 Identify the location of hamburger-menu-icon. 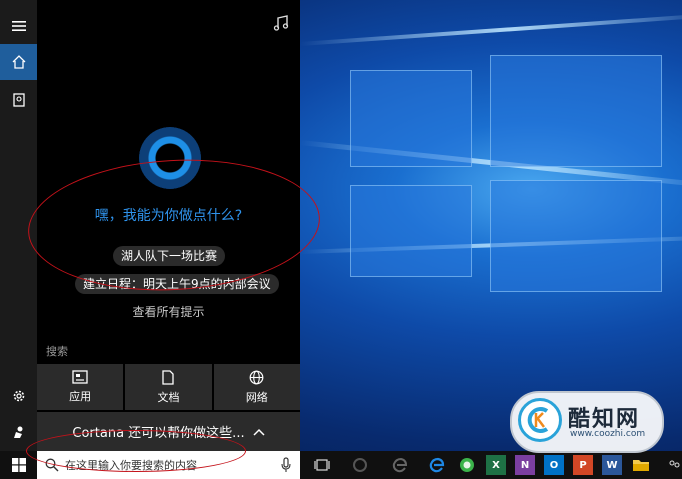
(18, 26).